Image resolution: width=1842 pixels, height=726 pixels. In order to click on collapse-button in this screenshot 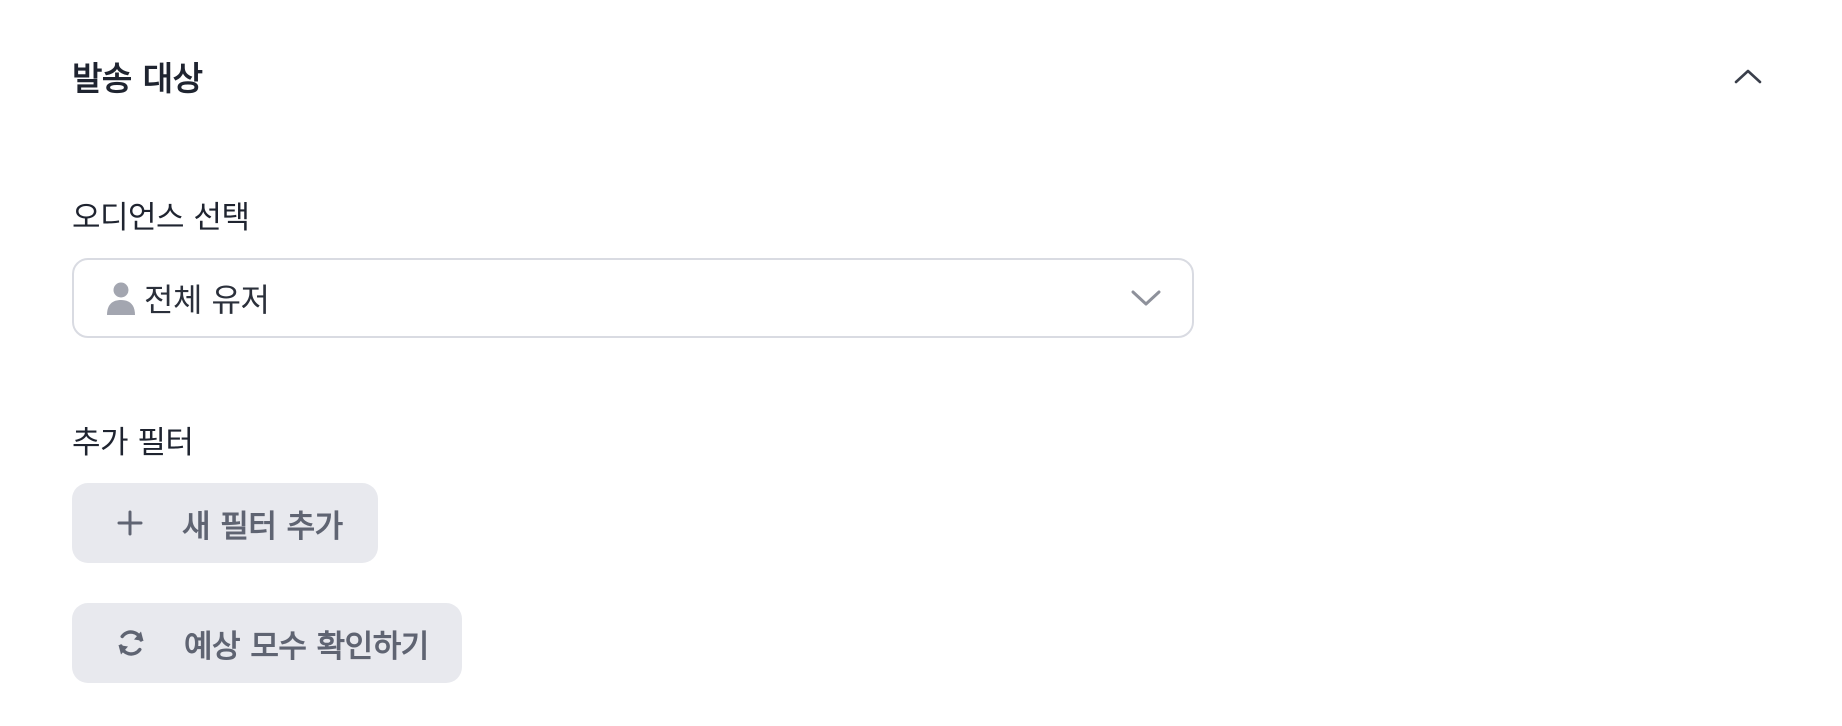, I will do `click(1748, 76)`.